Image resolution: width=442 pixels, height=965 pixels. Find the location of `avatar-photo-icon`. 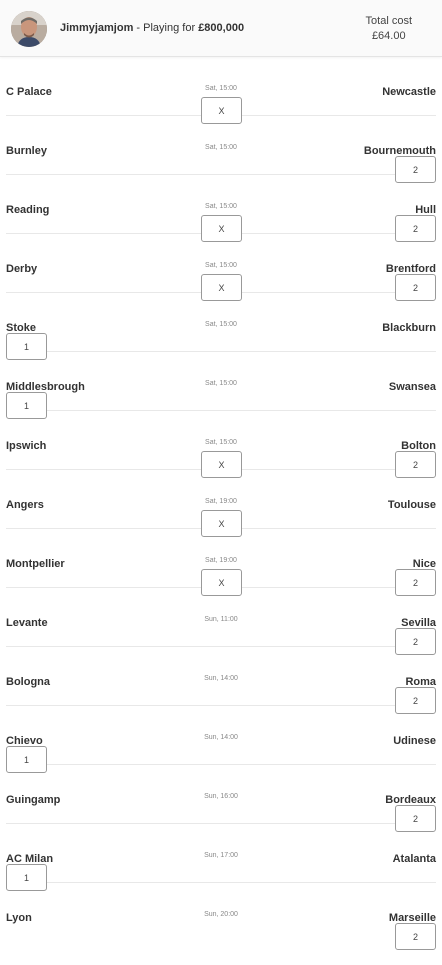

avatar-photo-icon is located at coordinates (29, 29).